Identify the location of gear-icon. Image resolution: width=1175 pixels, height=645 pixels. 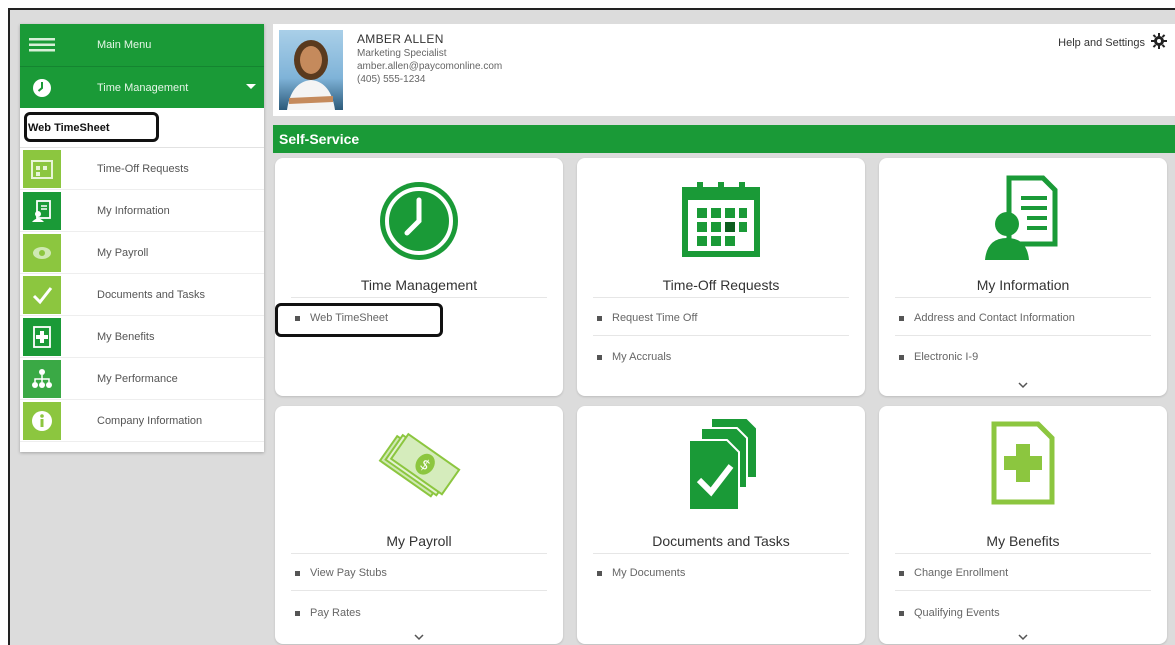
(1159, 42).